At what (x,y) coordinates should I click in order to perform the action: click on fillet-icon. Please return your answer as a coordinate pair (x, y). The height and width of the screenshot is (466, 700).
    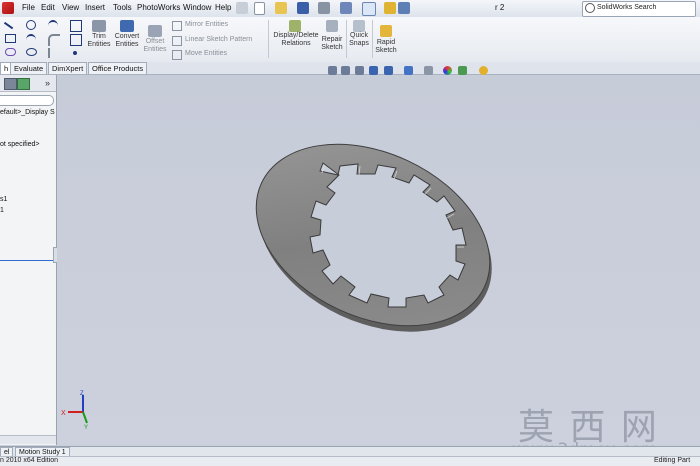
    Looking at the image, I should click on (54, 40).